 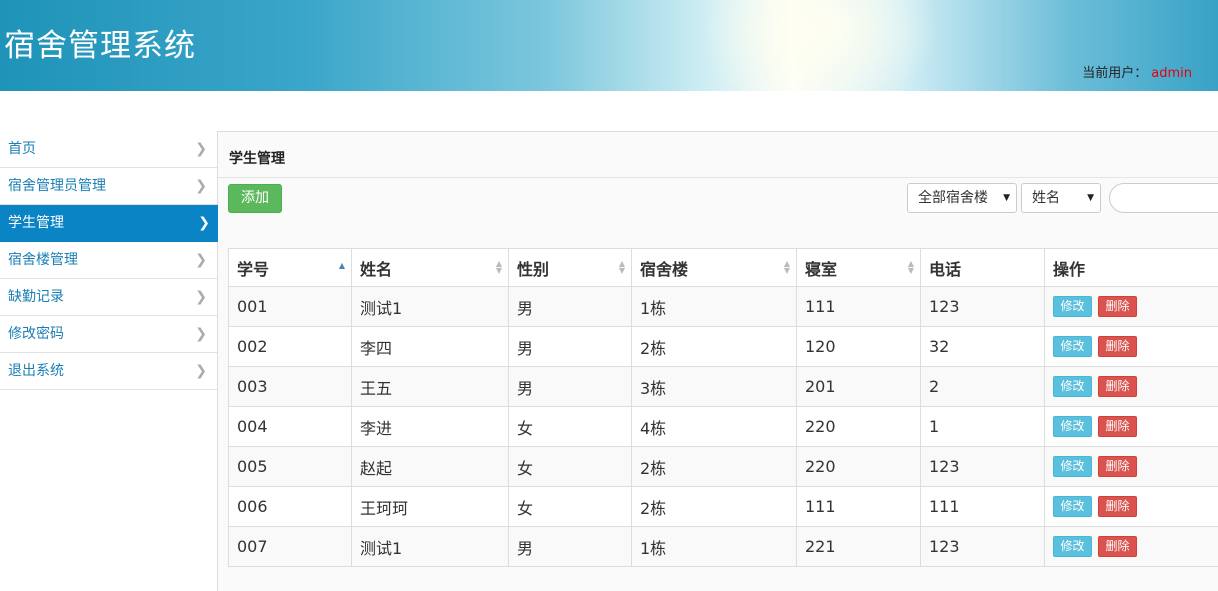 What do you see at coordinates (570, 426) in the screenshot?
I see `cell-gender: 女` at bounding box center [570, 426].